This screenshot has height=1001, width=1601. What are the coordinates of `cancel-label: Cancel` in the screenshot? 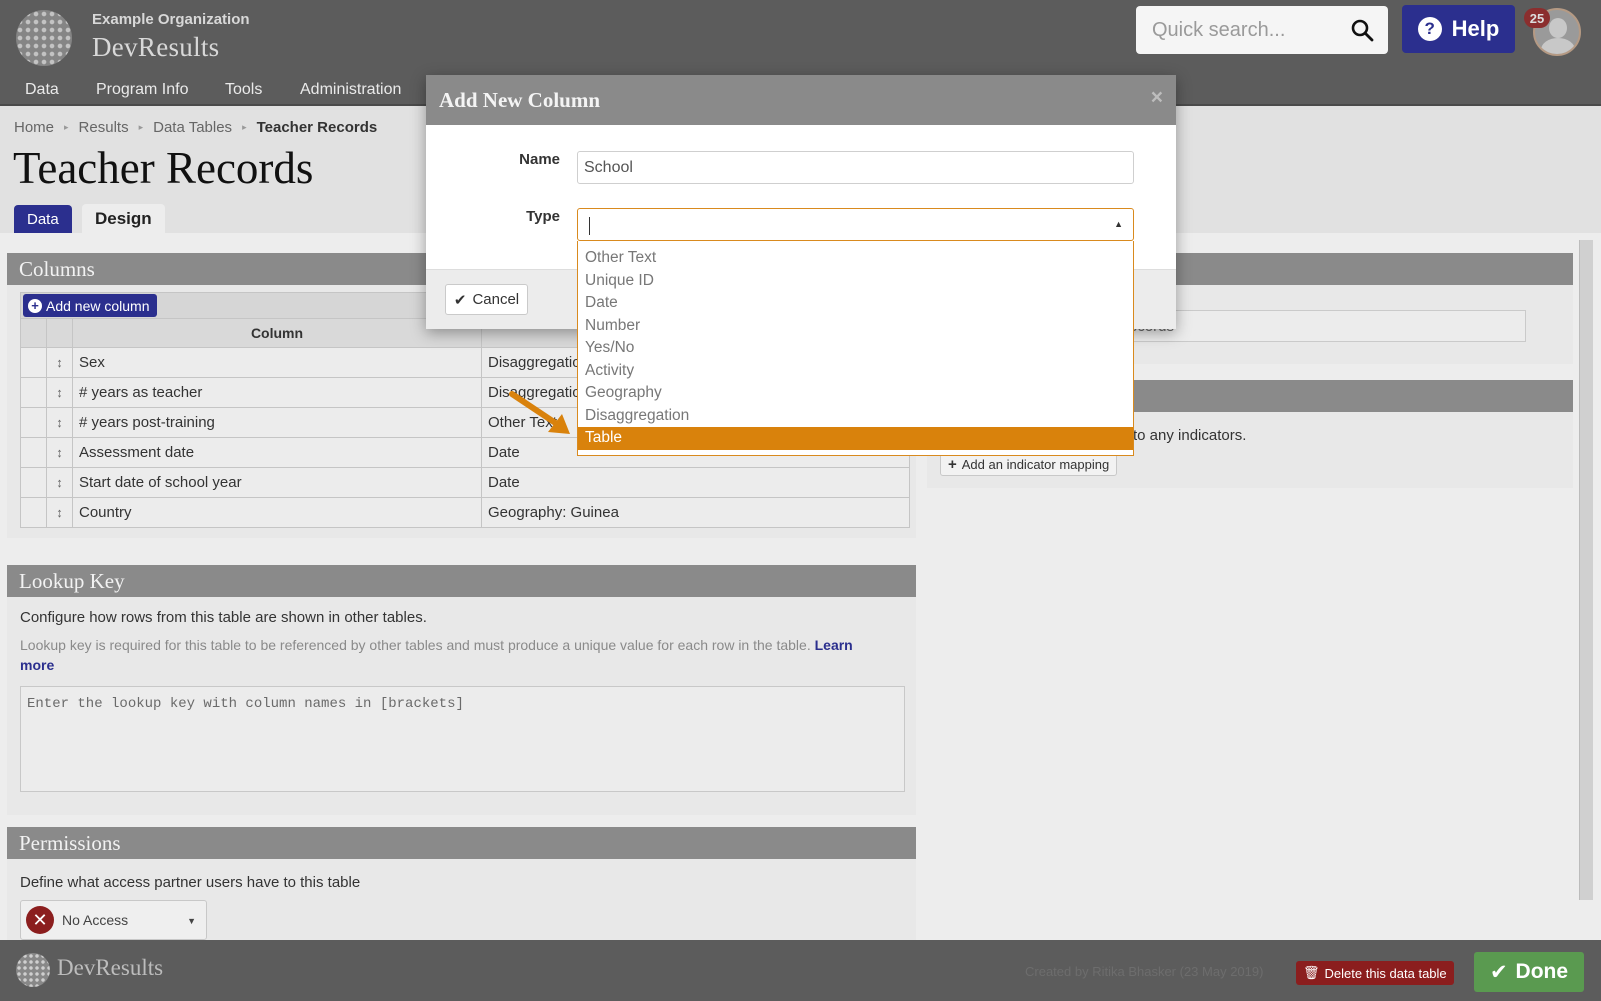 It's located at (496, 299).